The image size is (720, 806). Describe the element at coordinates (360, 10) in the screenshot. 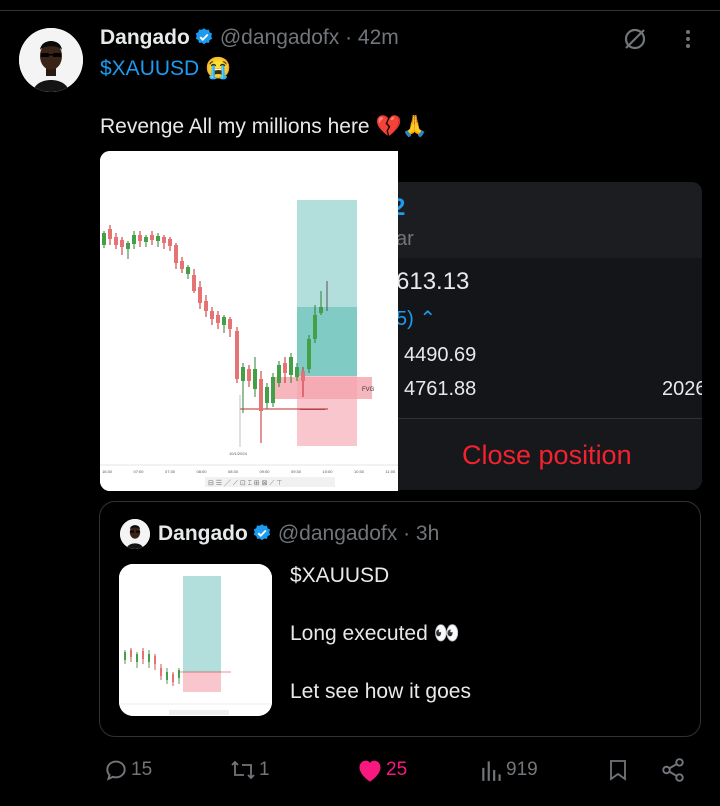

I see `top-divider` at that location.